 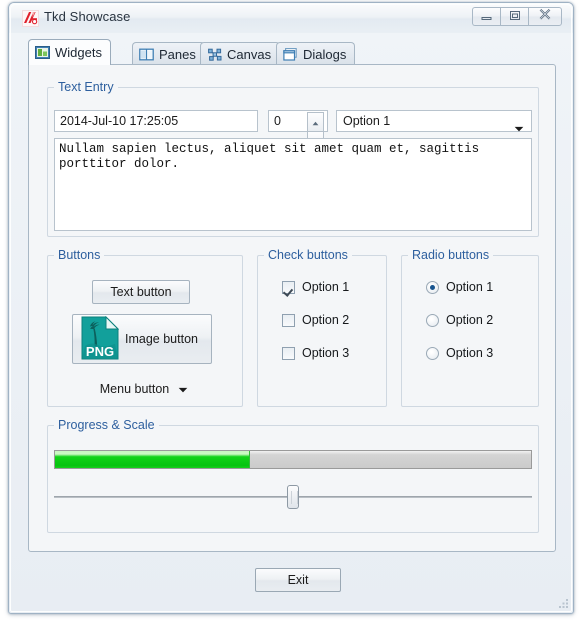 I want to click on group-title: Buttons, so click(x=79, y=255).